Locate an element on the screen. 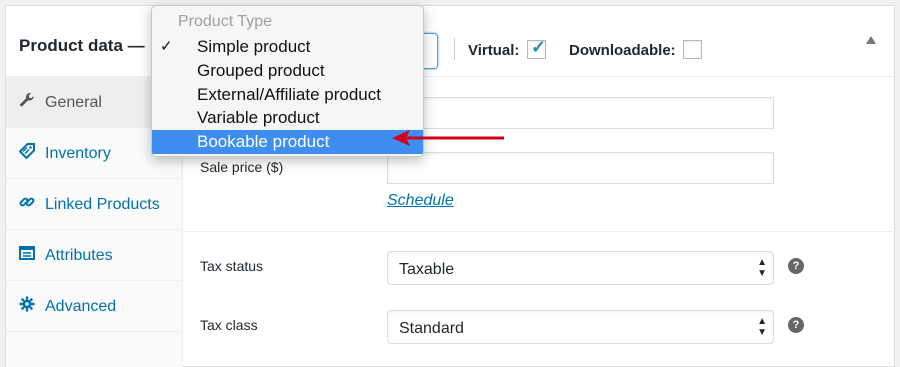 The width and height of the screenshot is (900, 367). tax-status-value: Taxable is located at coordinates (427, 269).